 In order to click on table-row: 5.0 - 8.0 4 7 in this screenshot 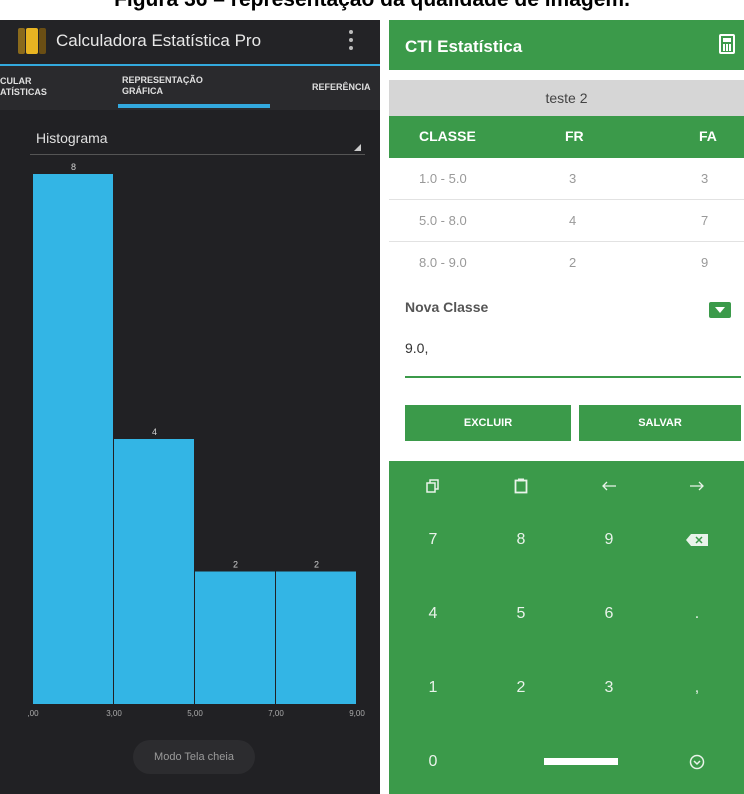, I will do `click(566, 221)`.